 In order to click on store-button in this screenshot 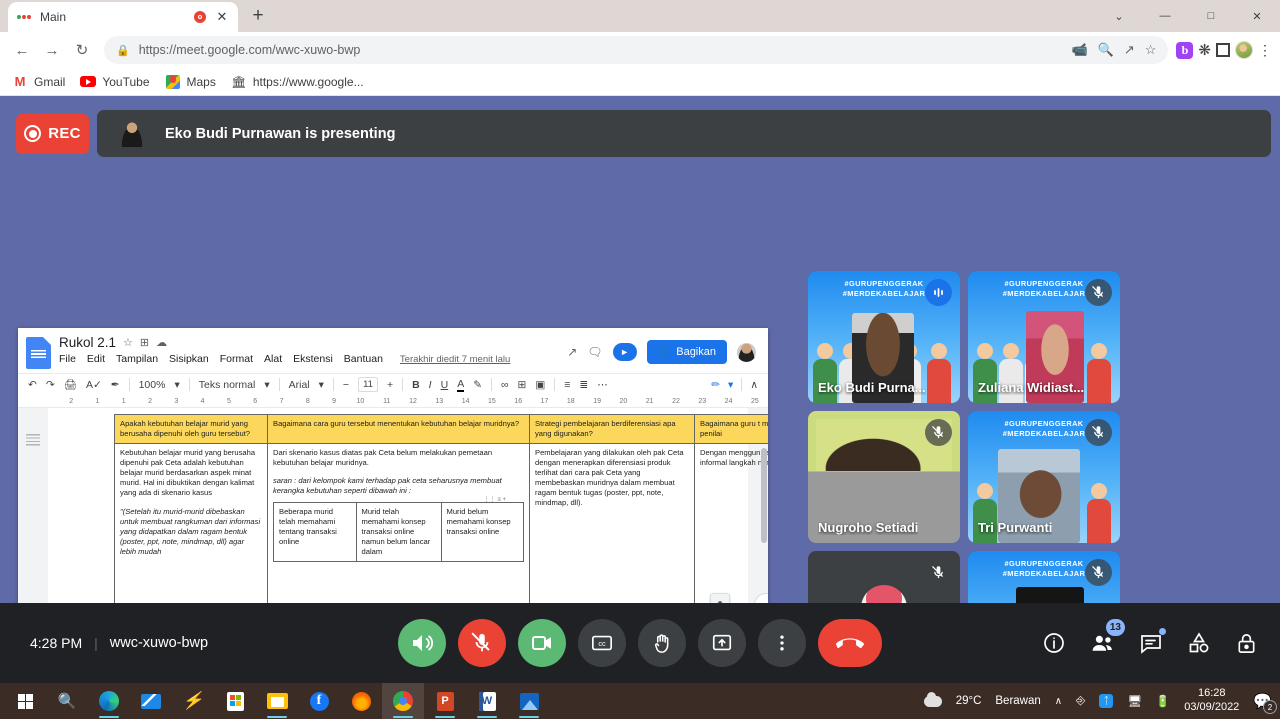, I will do `click(235, 701)`.